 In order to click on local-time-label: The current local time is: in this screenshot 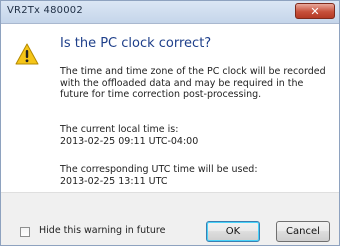, I will do `click(119, 129)`.